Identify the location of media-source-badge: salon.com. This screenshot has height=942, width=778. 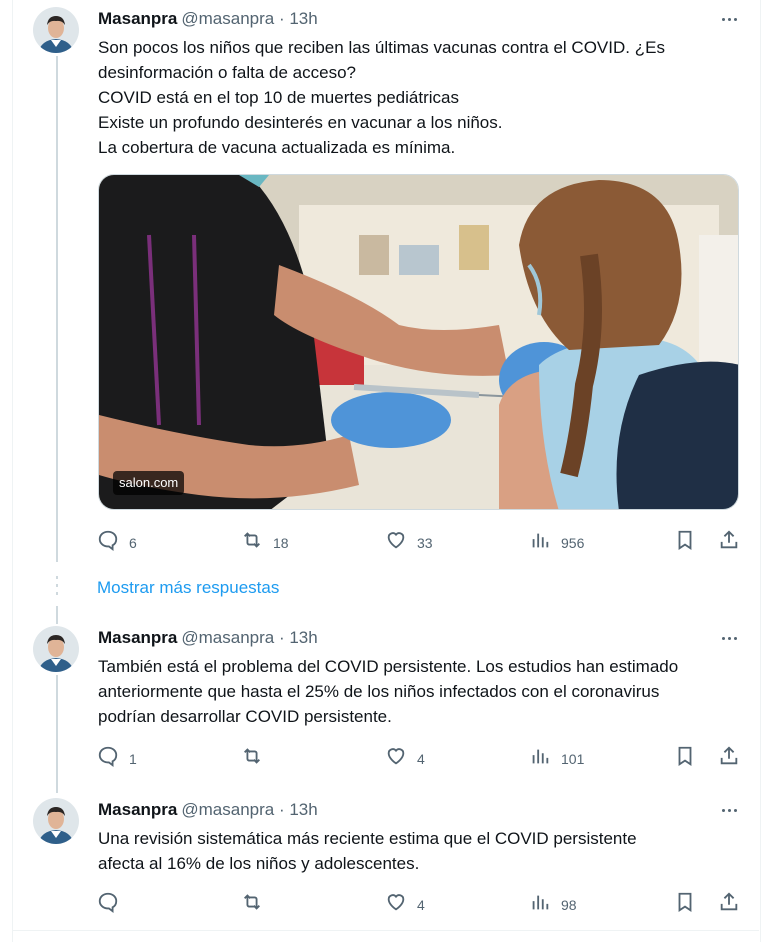
(149, 483).